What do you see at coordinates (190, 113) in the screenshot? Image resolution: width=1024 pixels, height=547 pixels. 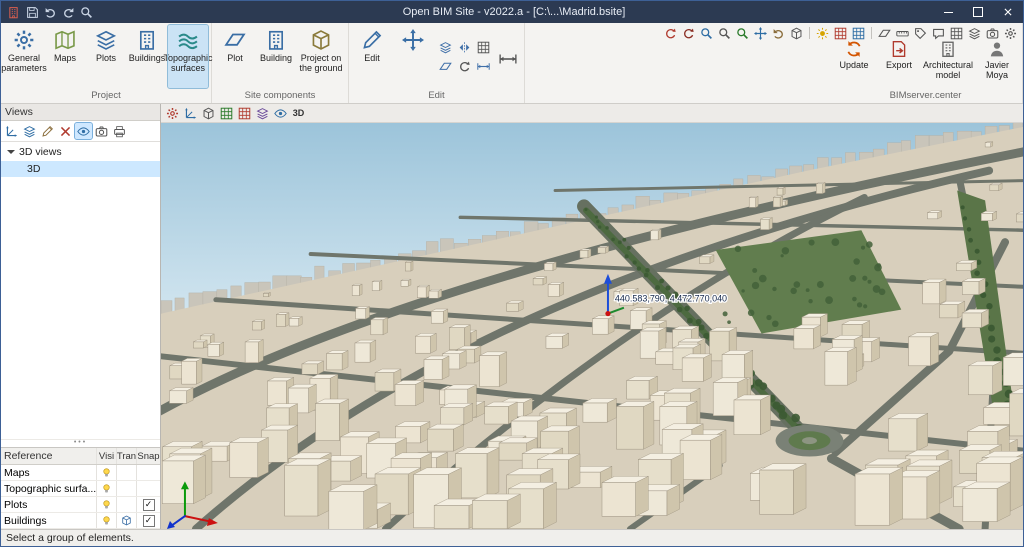 I see `work-plane-icon` at bounding box center [190, 113].